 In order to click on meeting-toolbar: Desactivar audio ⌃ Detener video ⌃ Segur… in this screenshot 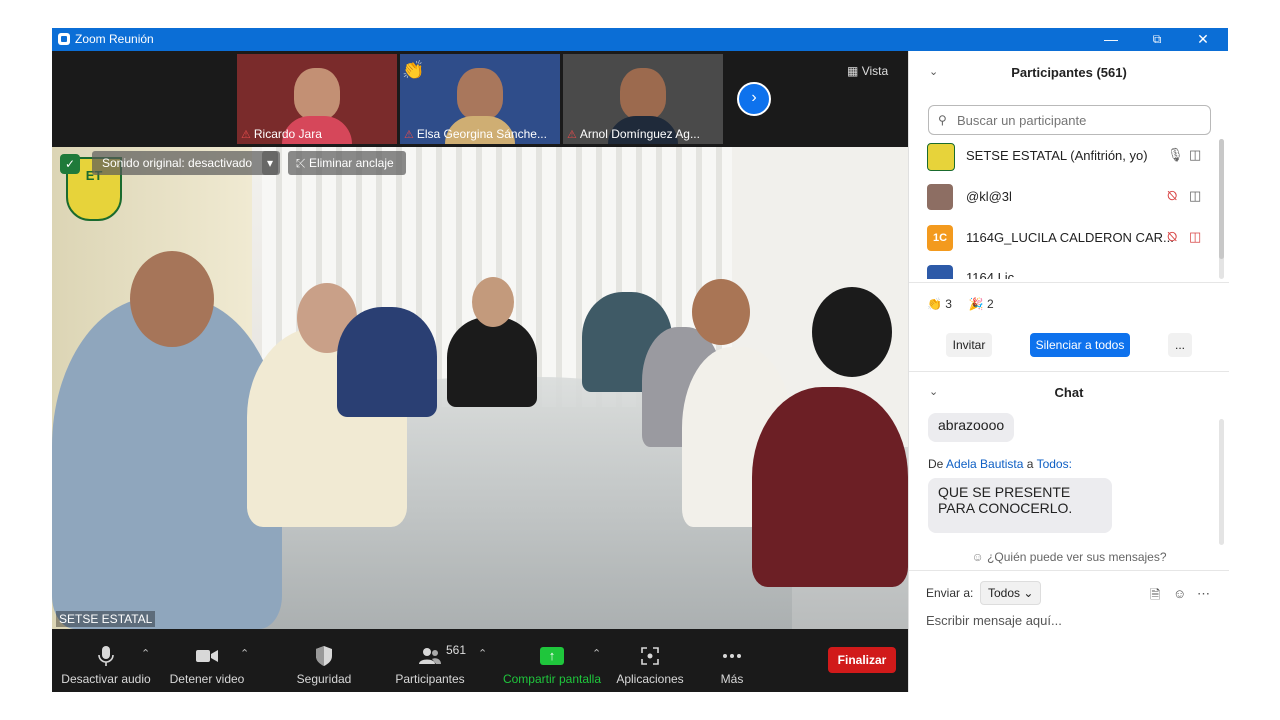, I will do `click(480, 660)`.